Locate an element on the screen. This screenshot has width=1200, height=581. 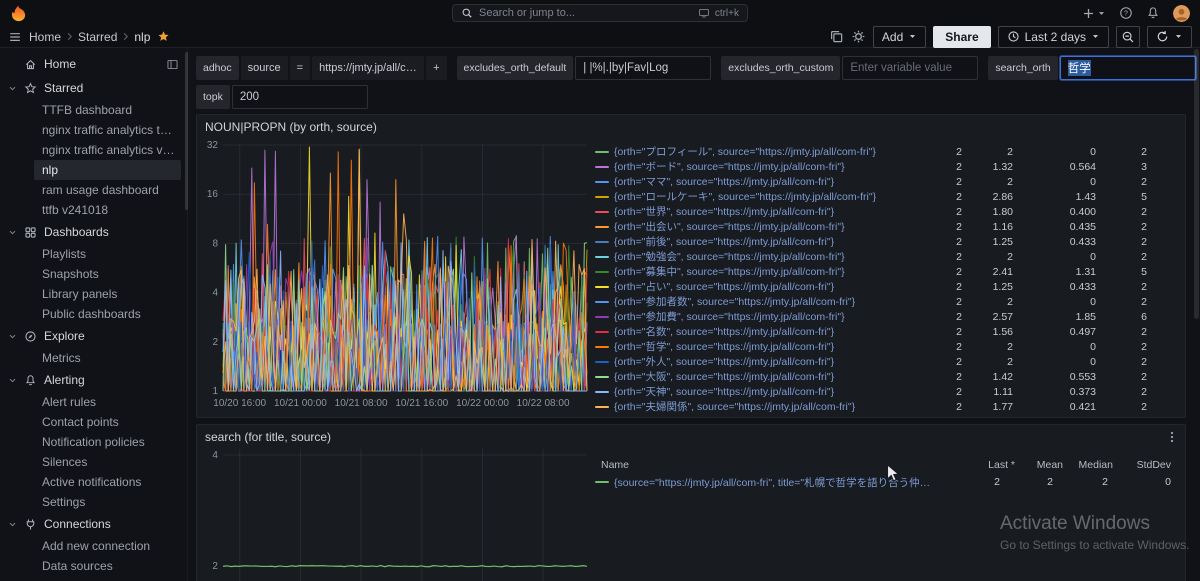
breadcrumb-item-starred: Starred is located at coordinates (97, 37).